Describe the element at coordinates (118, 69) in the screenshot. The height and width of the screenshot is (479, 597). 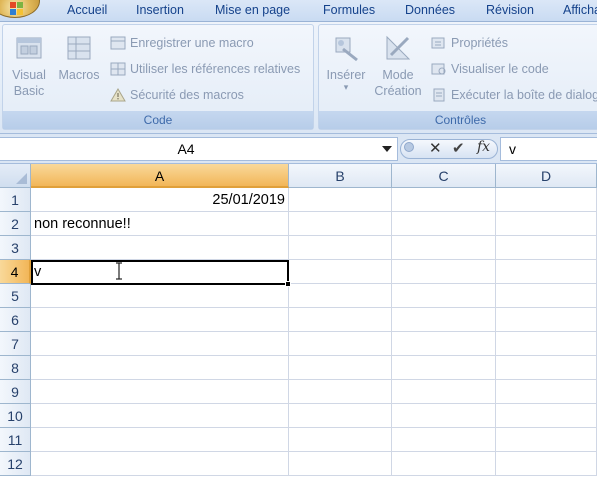
I see `relative-references-icon` at that location.